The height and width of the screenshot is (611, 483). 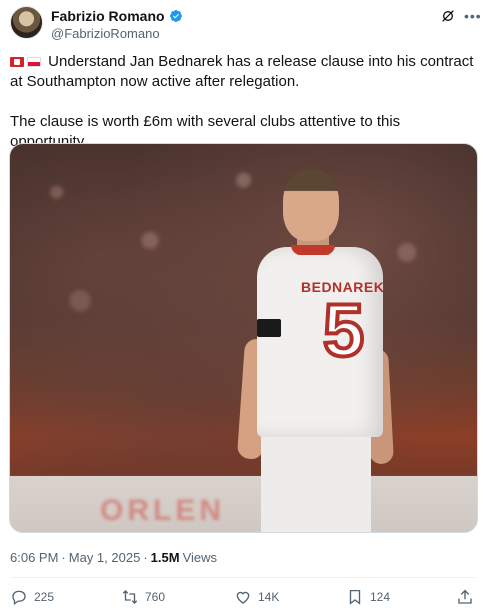 I want to click on views-label: Views, so click(x=200, y=557).